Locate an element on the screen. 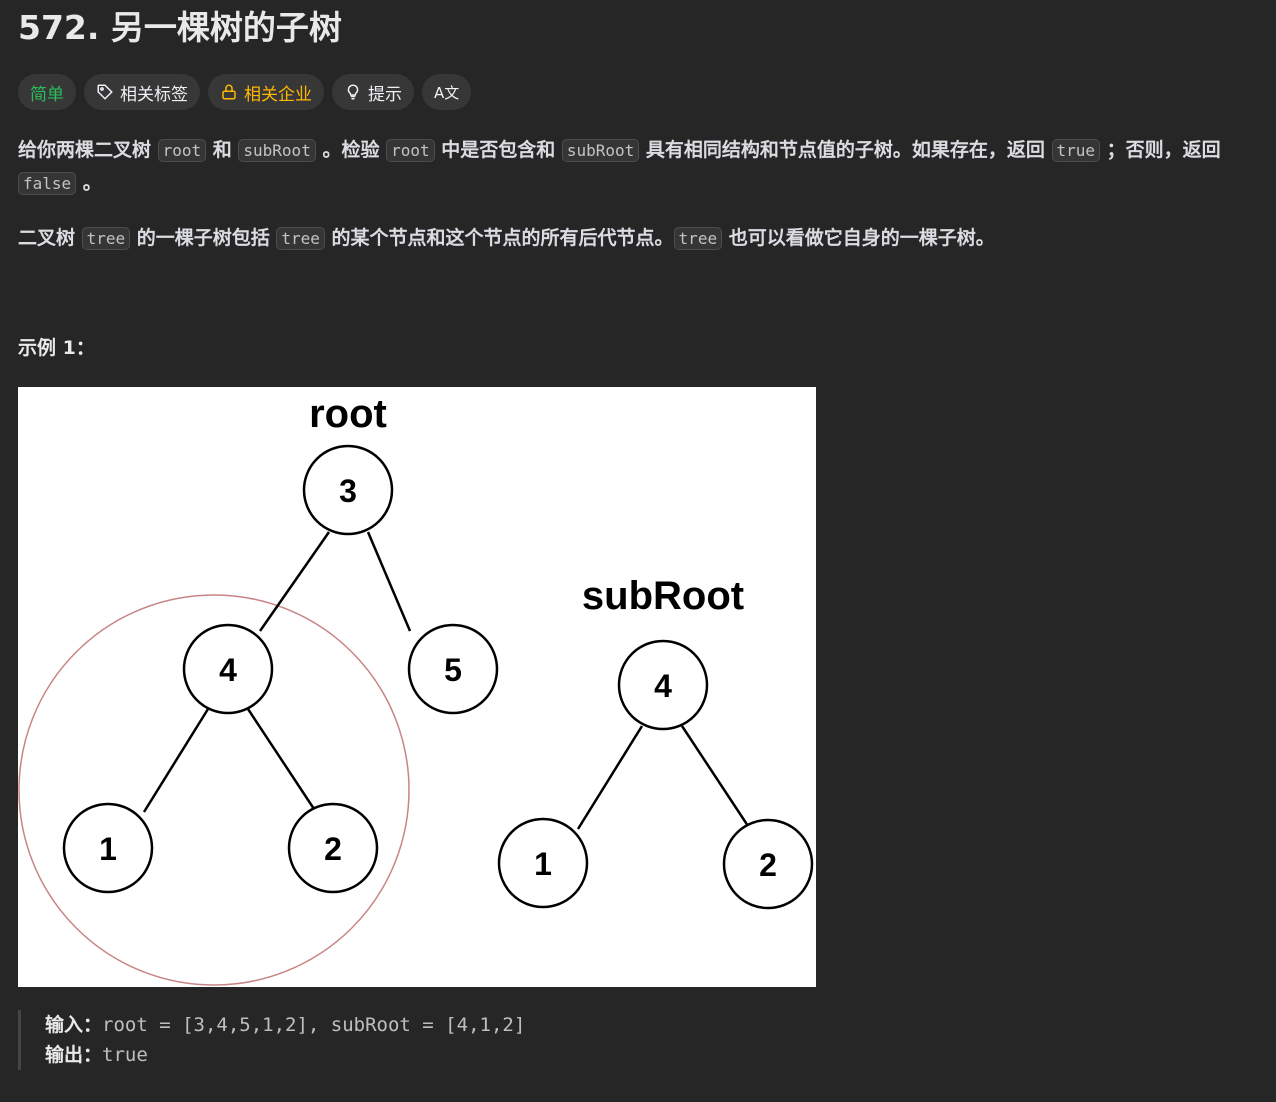 Image resolution: width=1276 pixels, height=1102 pixels. example-input: 输入：root = [3,4,5,1,2], subRoot = [4,1,2] is located at coordinates (285, 1025).